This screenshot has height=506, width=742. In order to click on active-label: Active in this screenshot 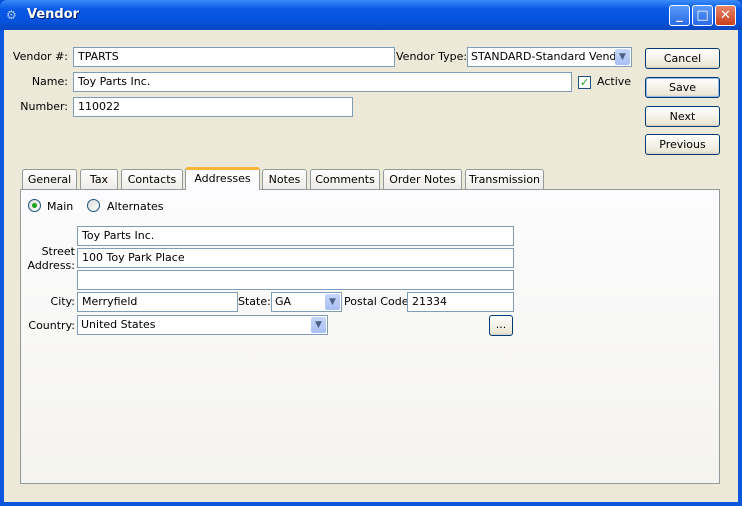, I will do `click(614, 81)`.